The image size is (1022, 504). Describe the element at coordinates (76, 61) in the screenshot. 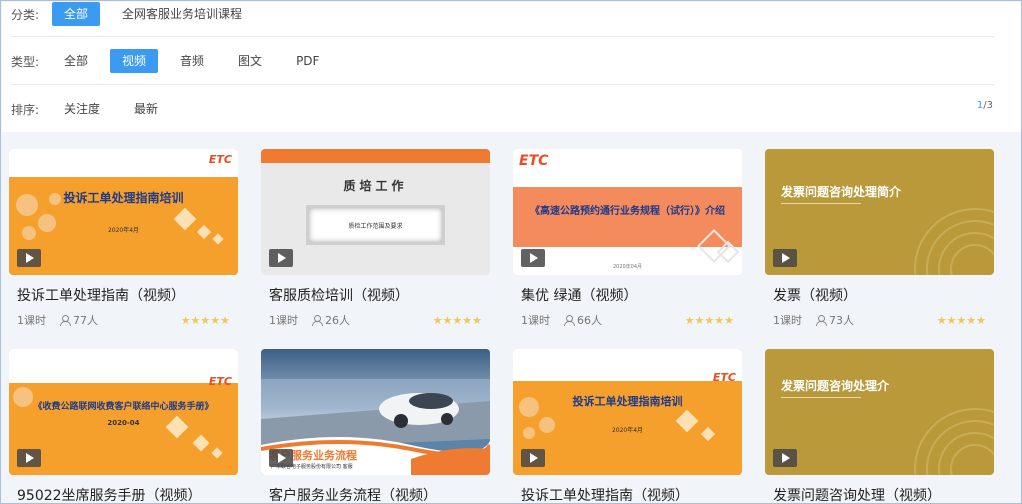

I see `type-option-all: 全部` at that location.